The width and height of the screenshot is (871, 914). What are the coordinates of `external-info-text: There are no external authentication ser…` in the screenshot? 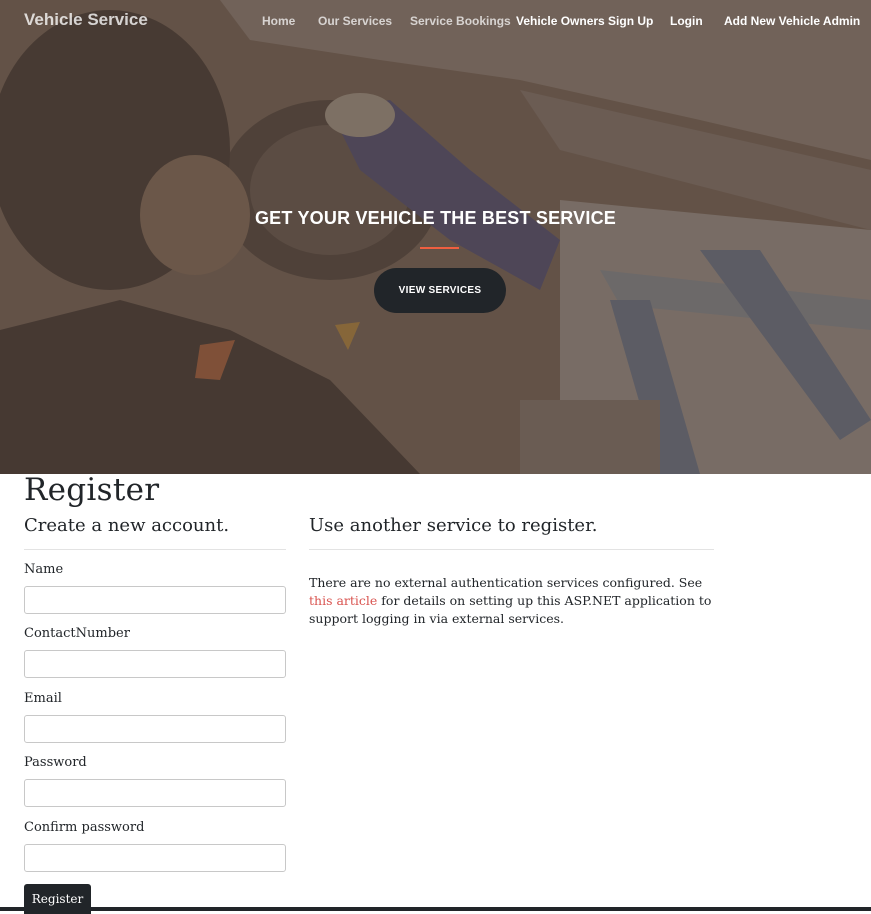 It's located at (514, 601).